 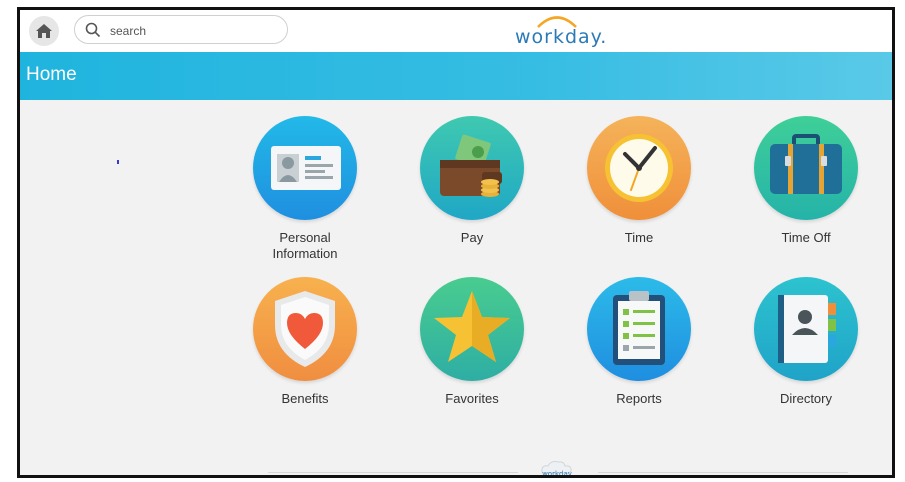 What do you see at coordinates (805, 398) in the screenshot?
I see `tile-label: Directory` at bounding box center [805, 398].